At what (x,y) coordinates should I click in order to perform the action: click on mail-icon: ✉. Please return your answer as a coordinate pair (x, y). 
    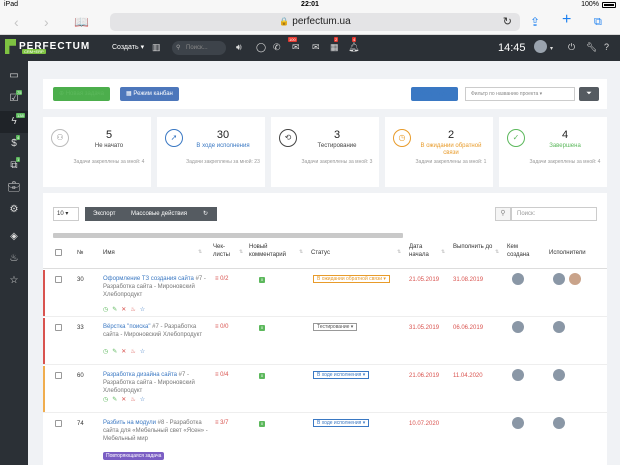
    Looking at the image, I should click on (296, 47).